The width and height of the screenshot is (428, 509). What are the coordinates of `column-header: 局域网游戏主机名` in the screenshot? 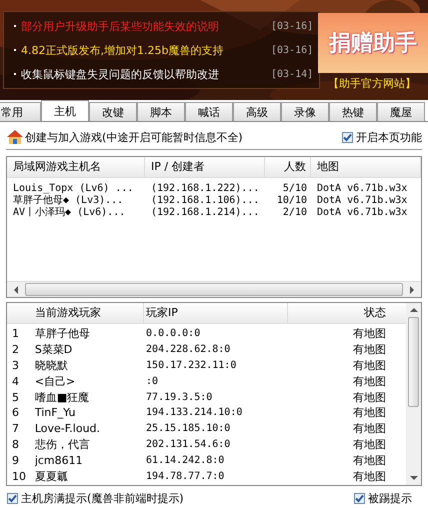 It's located at (76, 167).